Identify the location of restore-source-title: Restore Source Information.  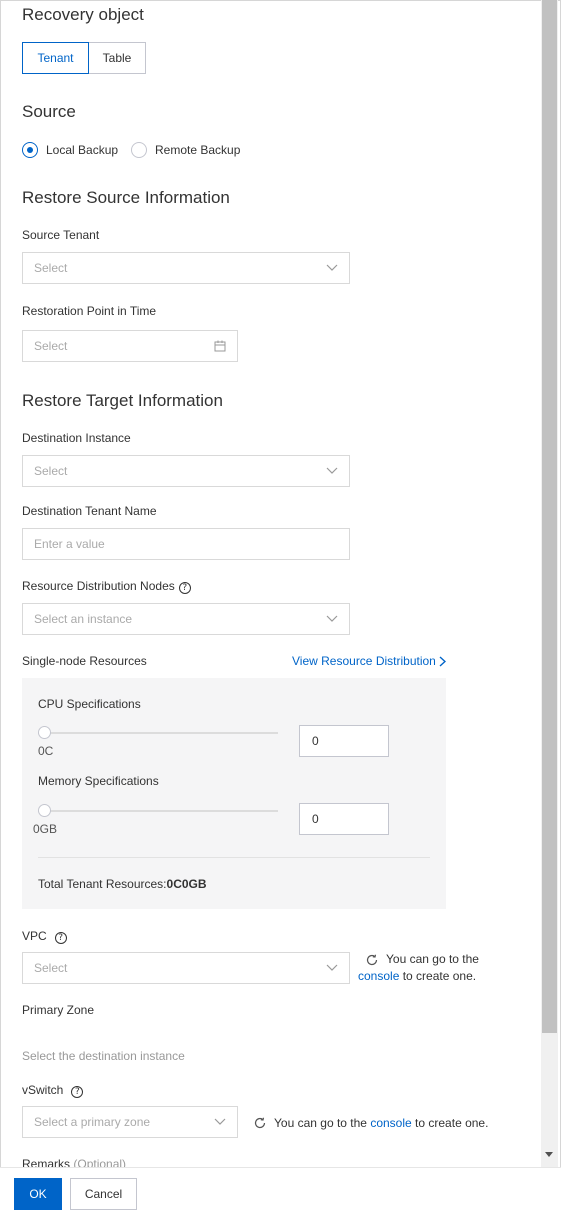
(126, 197).